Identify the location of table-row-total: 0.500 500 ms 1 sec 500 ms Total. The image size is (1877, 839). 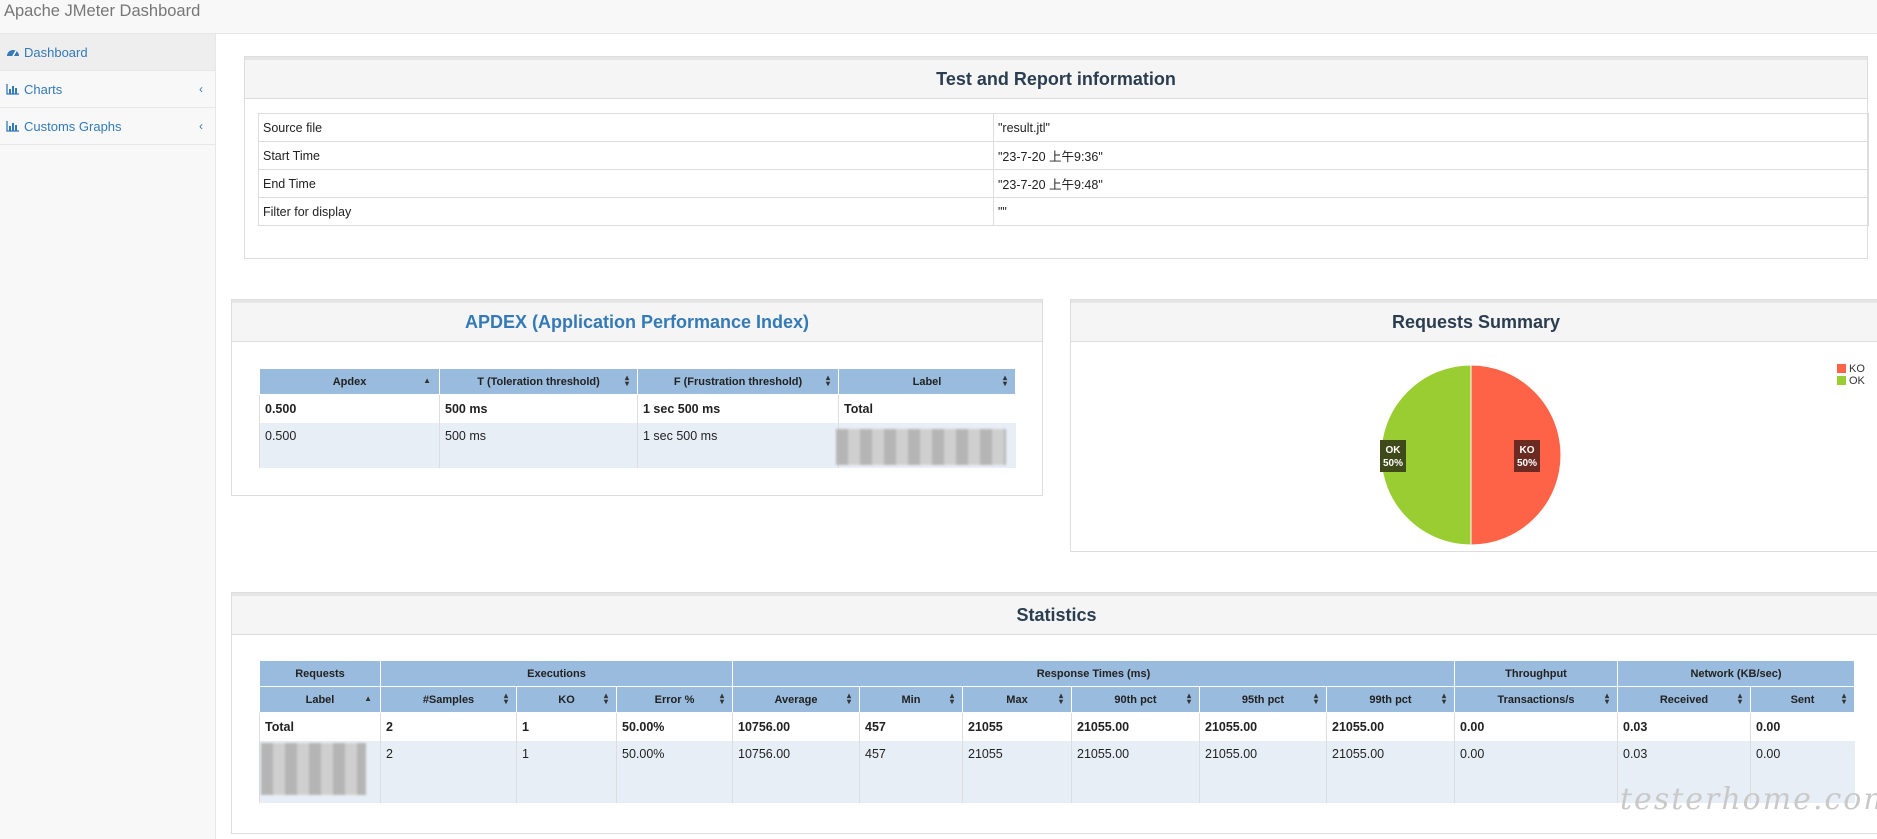
(637, 408).